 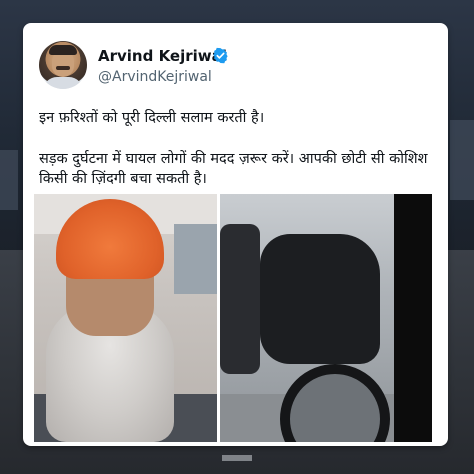 I want to click on avatar, so click(x=63, y=65).